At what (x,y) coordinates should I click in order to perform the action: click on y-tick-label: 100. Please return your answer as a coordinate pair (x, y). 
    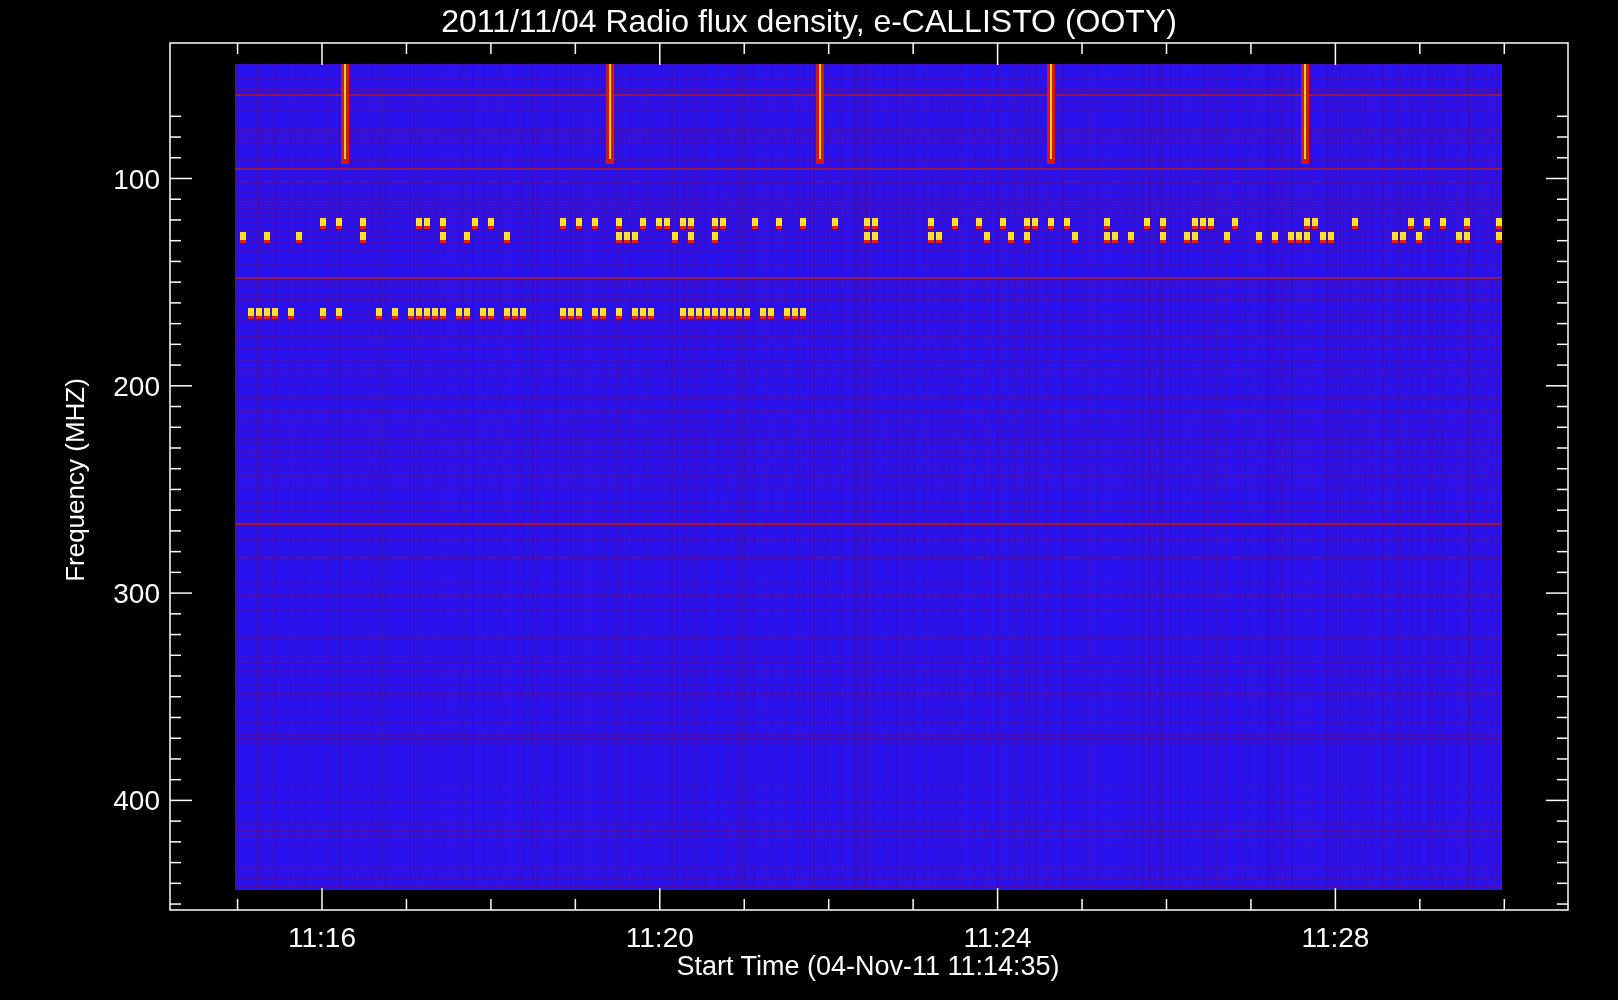
    Looking at the image, I should click on (136, 179).